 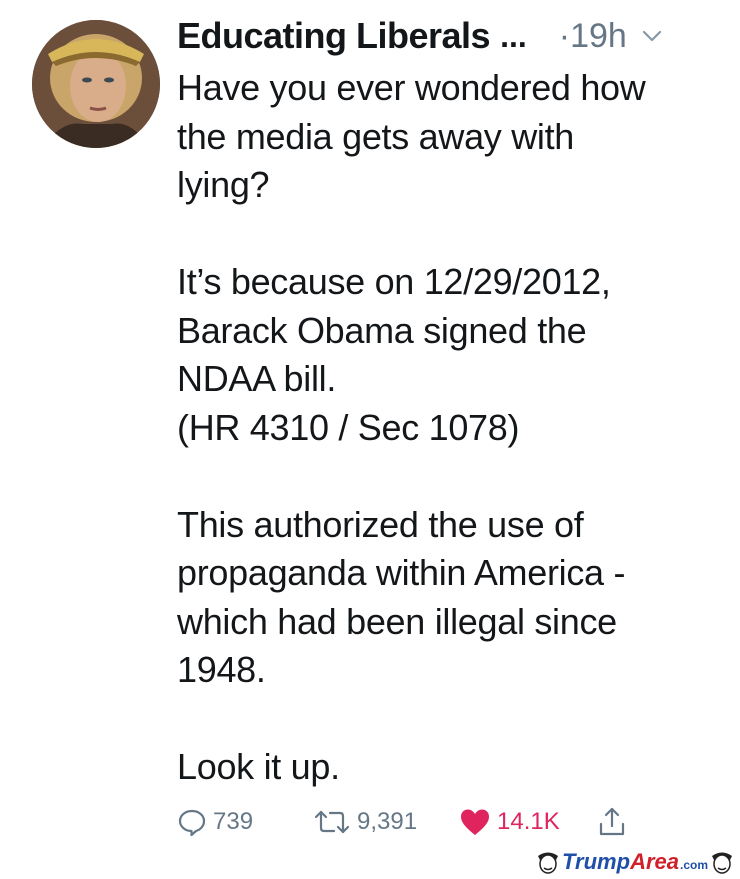 I want to click on retweet-button: 9,391, so click(x=365, y=822).